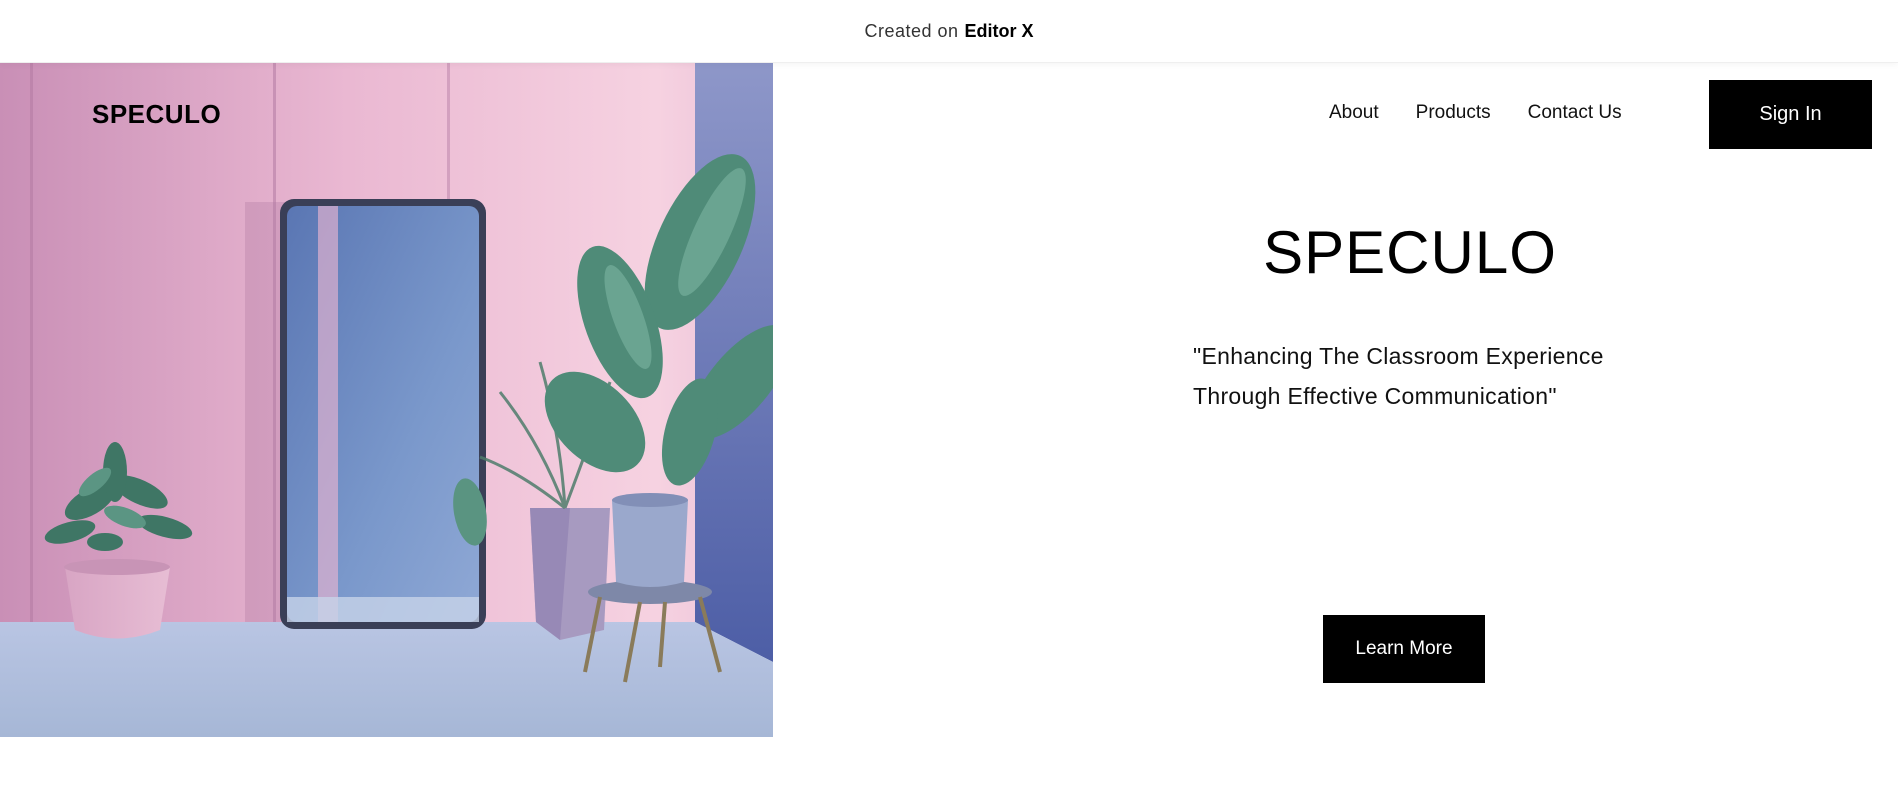 The height and width of the screenshot is (797, 1898). What do you see at coordinates (1453, 113) in the screenshot?
I see `nav-products: Products` at bounding box center [1453, 113].